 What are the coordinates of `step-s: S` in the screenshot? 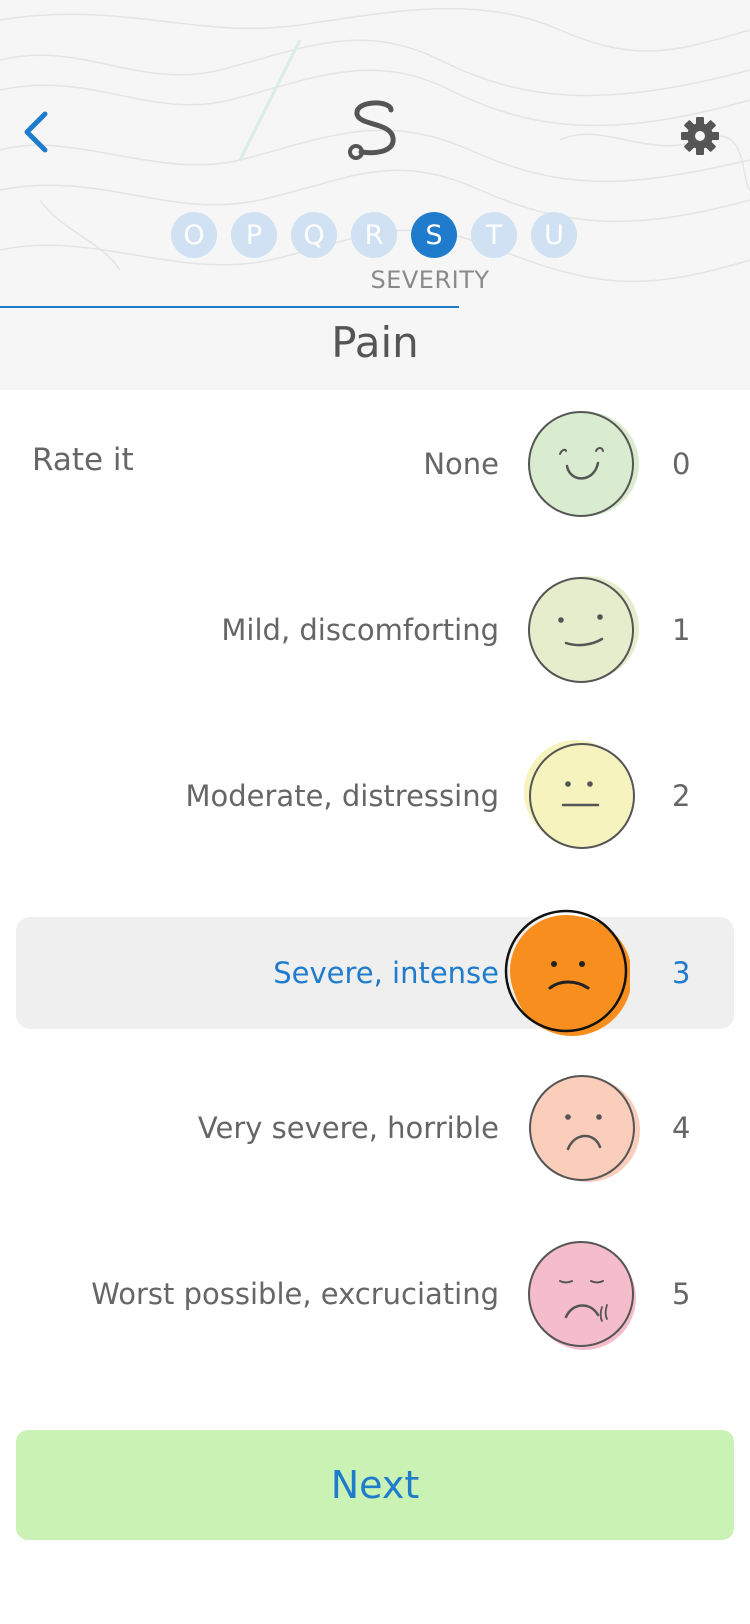 It's located at (434, 235).